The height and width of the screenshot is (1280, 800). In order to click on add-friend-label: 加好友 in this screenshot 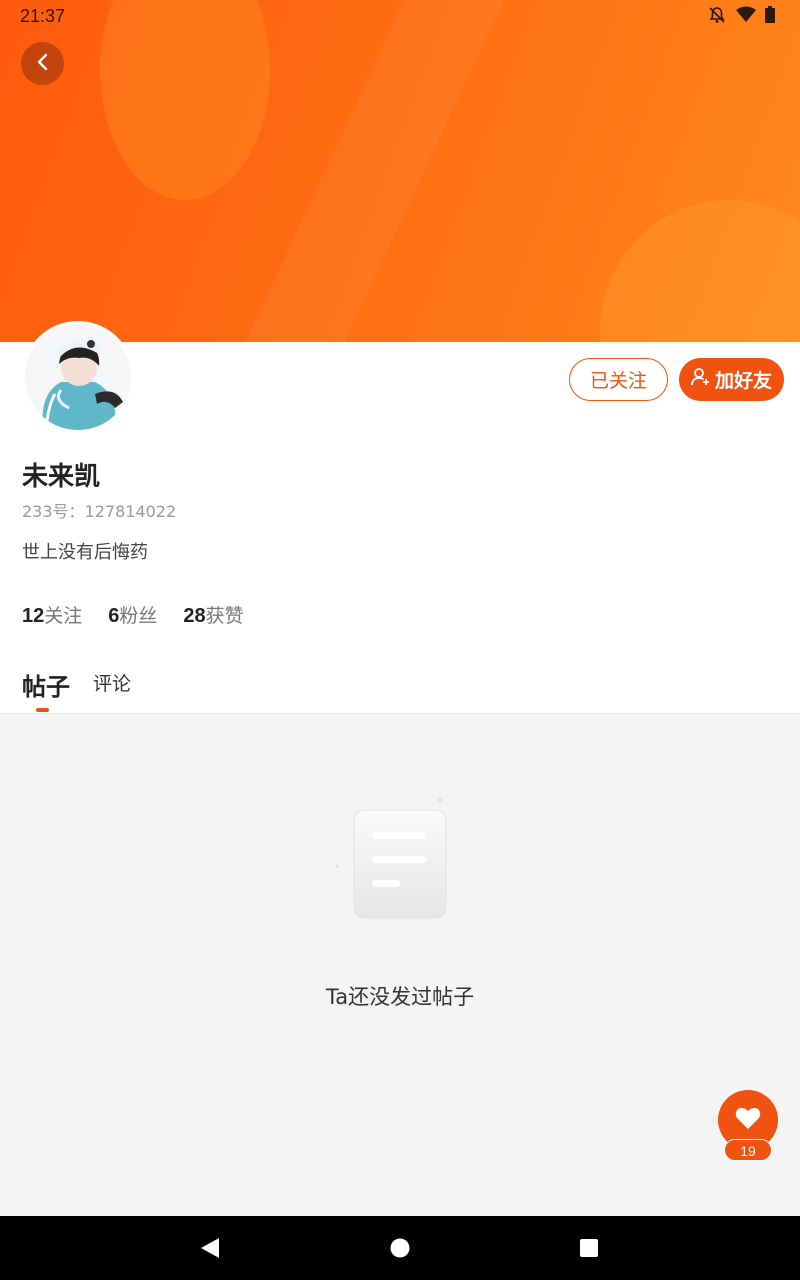, I will do `click(743, 381)`.